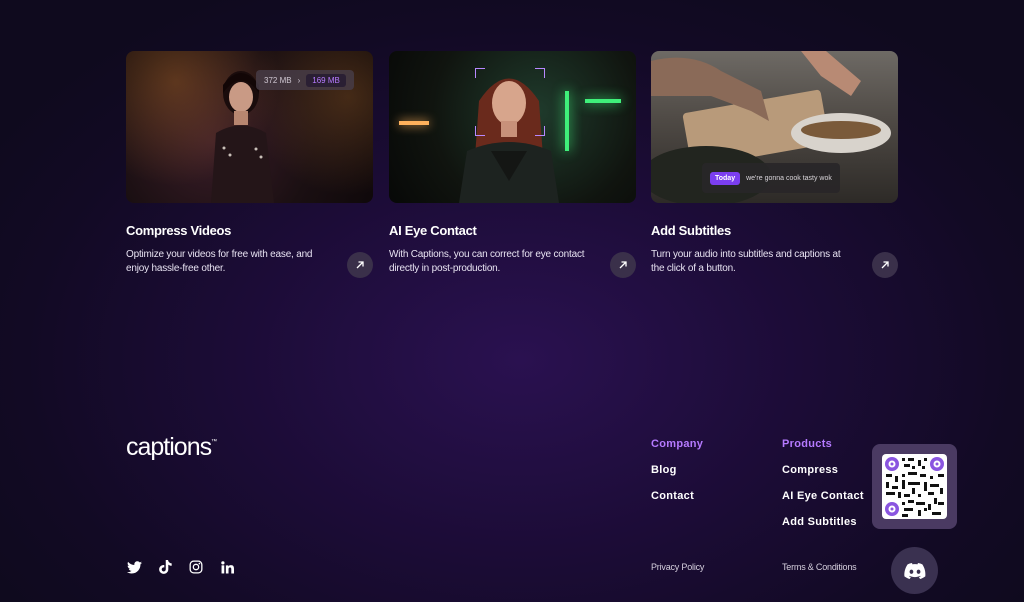 This screenshot has height=602, width=1024. What do you see at coordinates (249, 127) in the screenshot?
I see `compress-preview-image: 372 MB › 169 MB` at bounding box center [249, 127].